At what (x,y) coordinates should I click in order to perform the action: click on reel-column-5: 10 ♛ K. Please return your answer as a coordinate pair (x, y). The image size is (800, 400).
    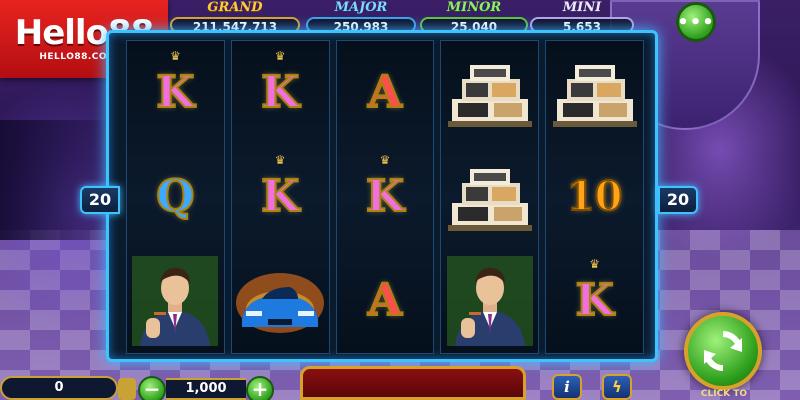
    Looking at the image, I should click on (594, 197).